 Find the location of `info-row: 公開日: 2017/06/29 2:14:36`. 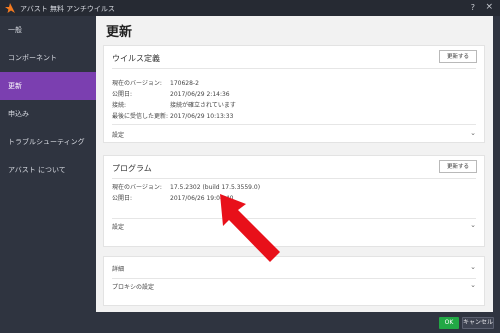

info-row: 公開日: 2017/06/29 2:14:36 is located at coordinates (171, 94).